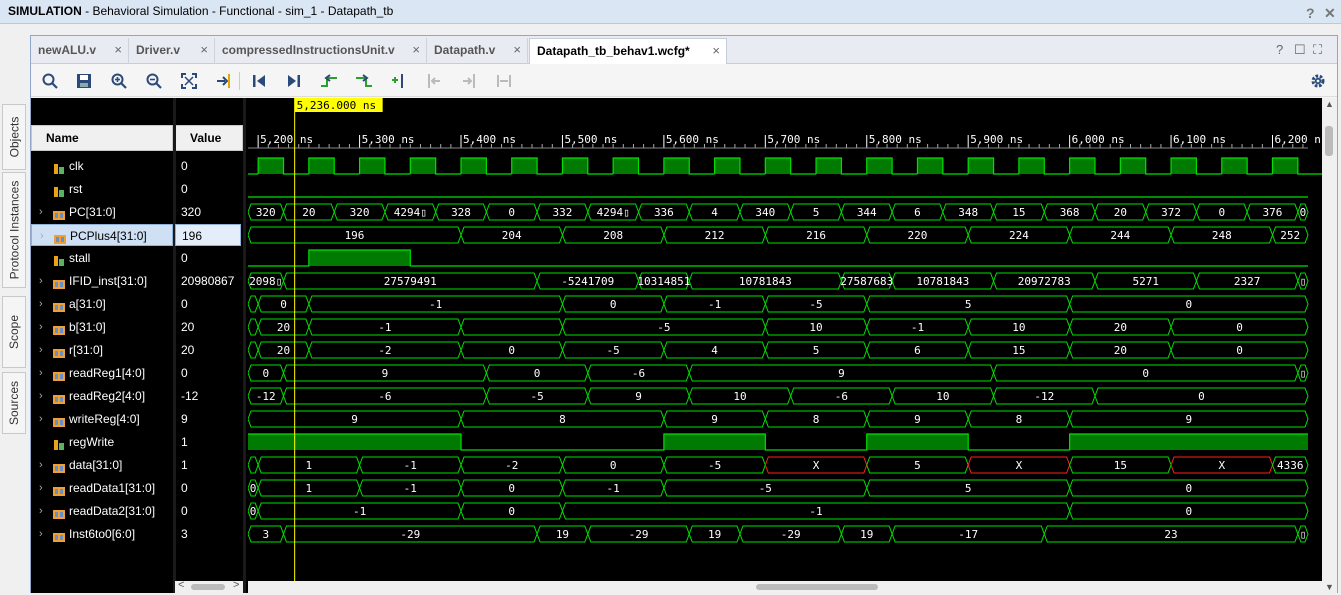 The image size is (1341, 595). I want to click on zoom-in-icon, so click(119, 81).